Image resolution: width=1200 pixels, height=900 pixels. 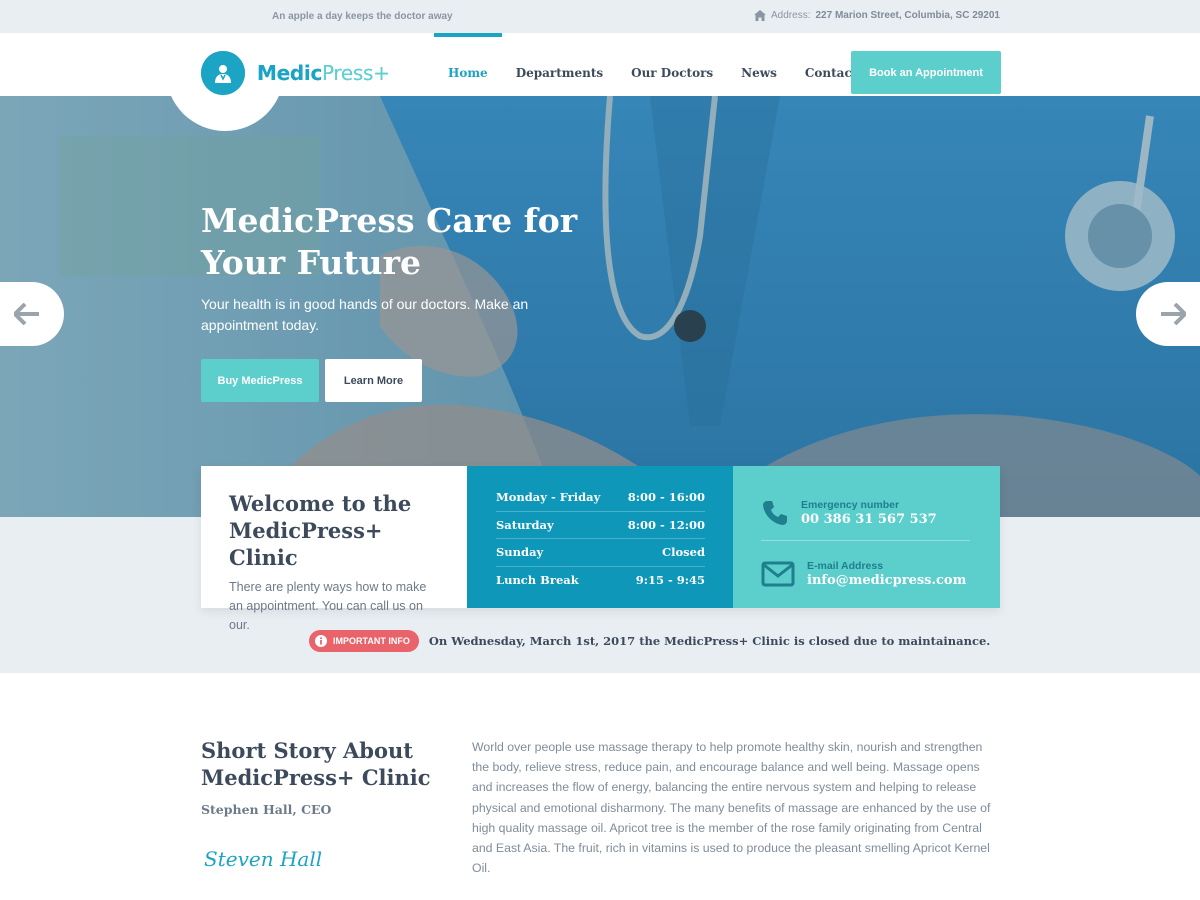 I want to click on email-contact: E-mail Address info@medicpress.com, so click(x=865, y=571).